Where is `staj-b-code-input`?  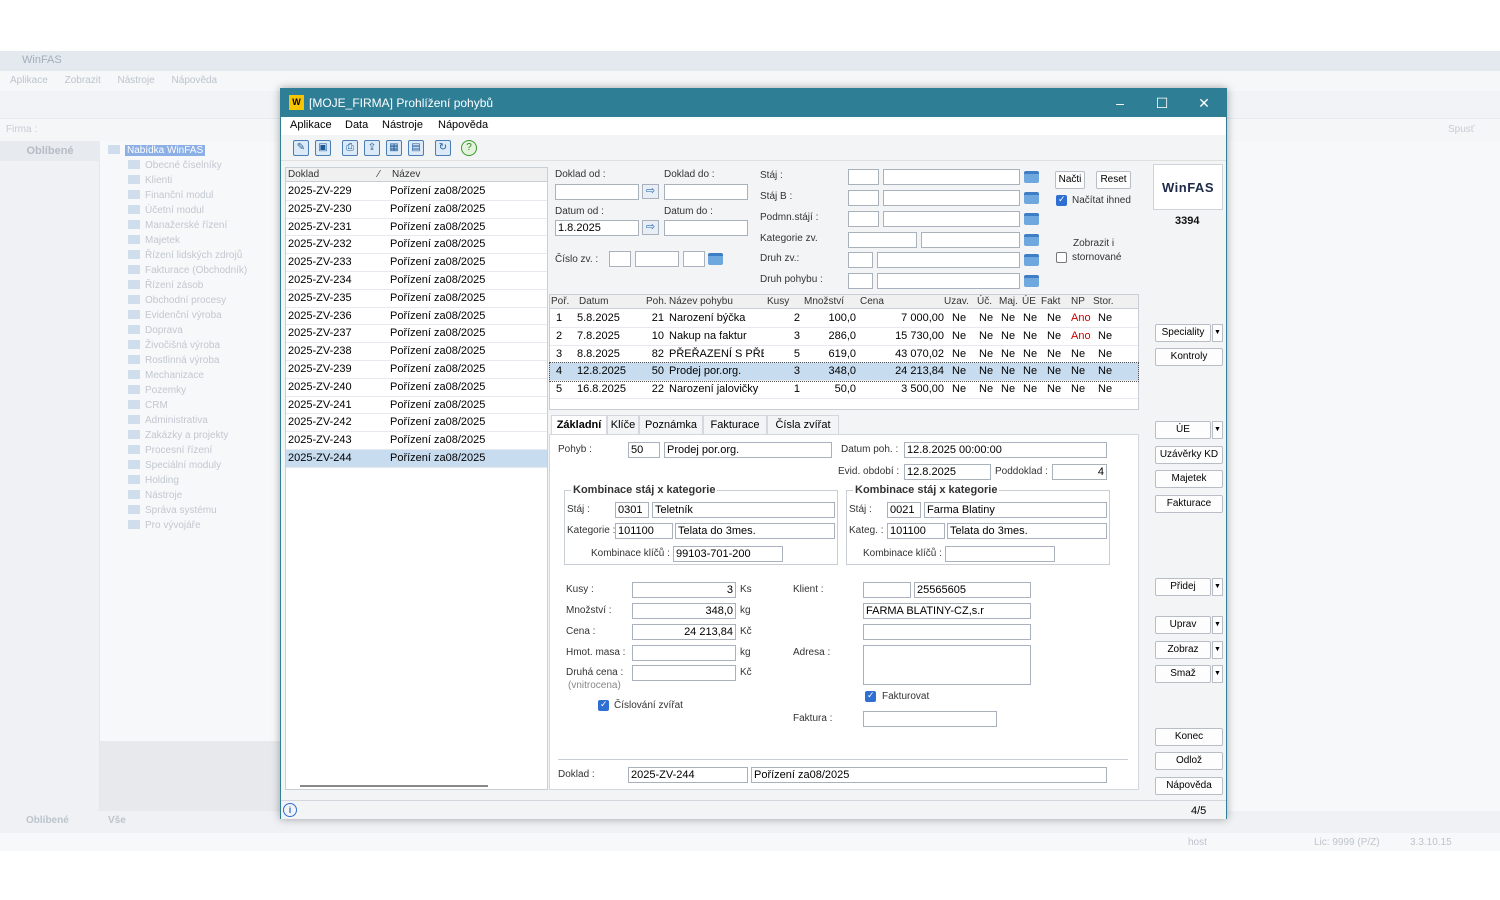 staj-b-code-input is located at coordinates (863, 198).